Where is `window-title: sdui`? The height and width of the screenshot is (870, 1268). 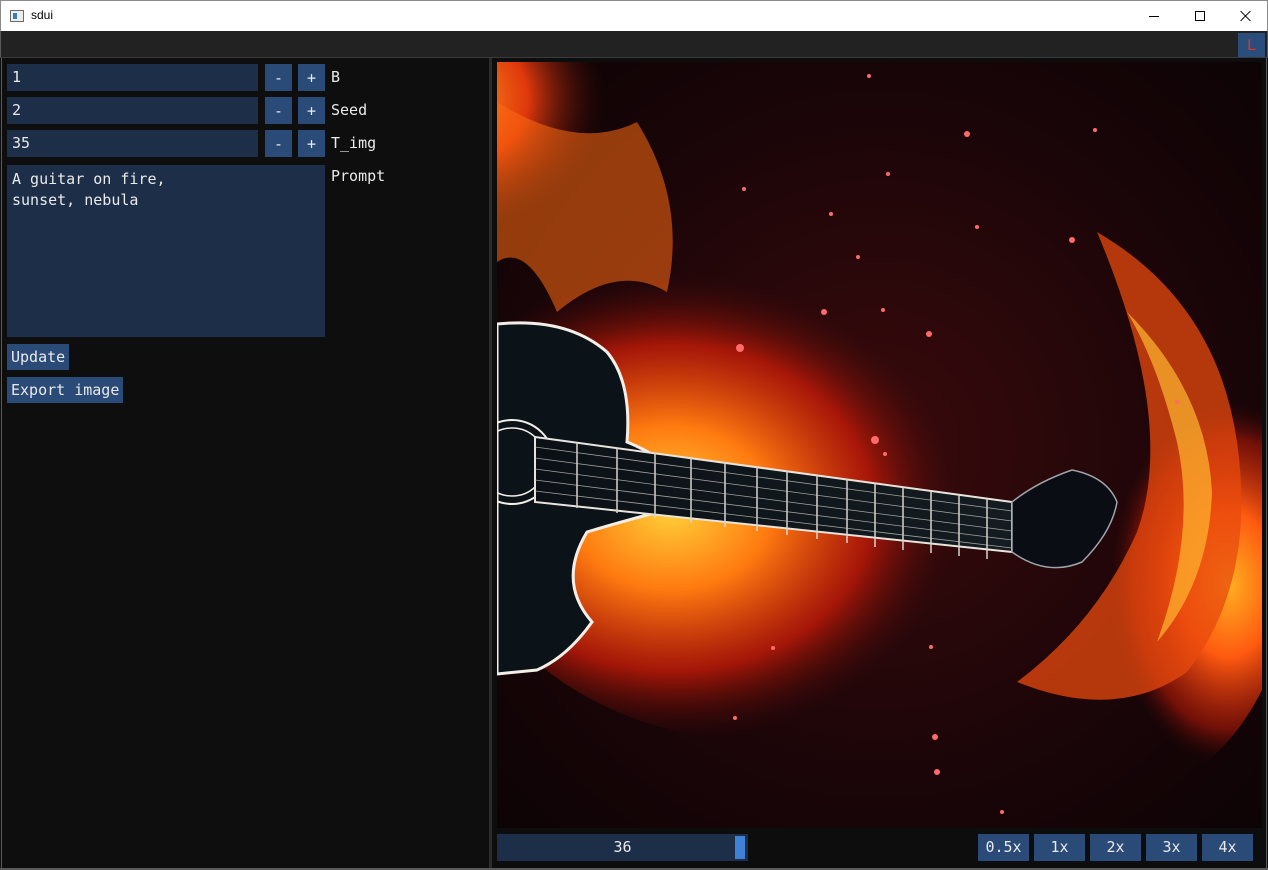 window-title: sdui is located at coordinates (42, 15).